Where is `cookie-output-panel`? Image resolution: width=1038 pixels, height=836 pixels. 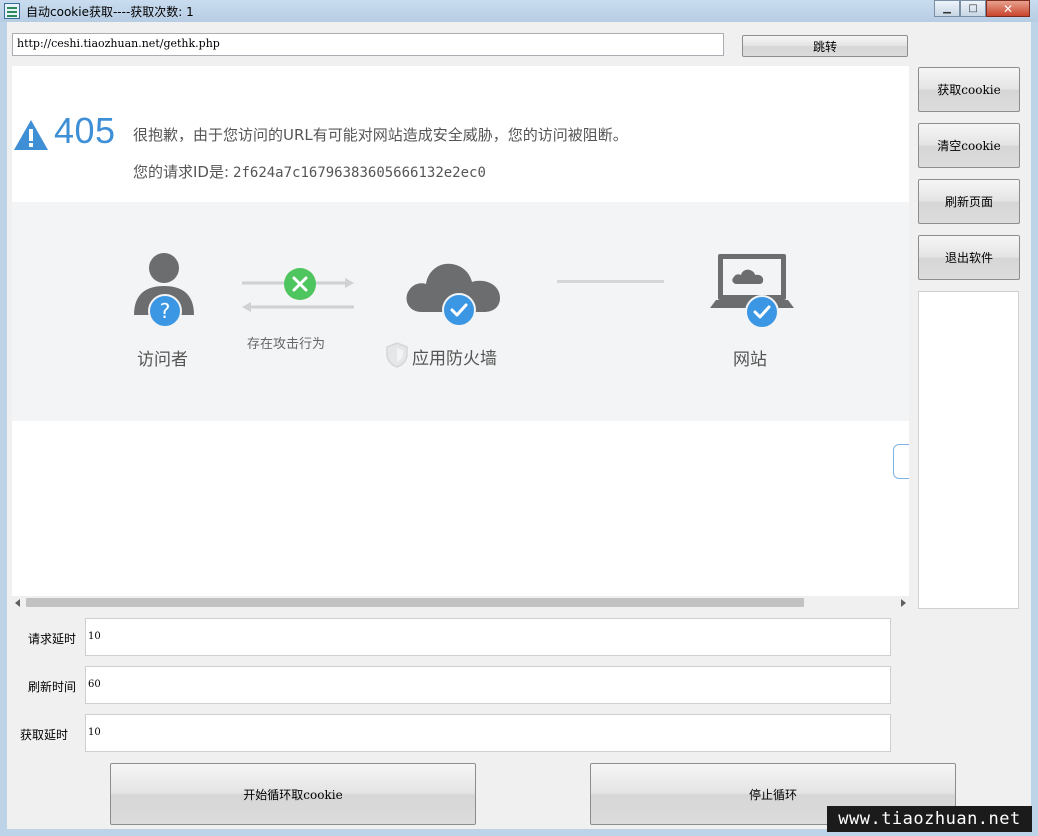
cookie-output-panel is located at coordinates (968, 450).